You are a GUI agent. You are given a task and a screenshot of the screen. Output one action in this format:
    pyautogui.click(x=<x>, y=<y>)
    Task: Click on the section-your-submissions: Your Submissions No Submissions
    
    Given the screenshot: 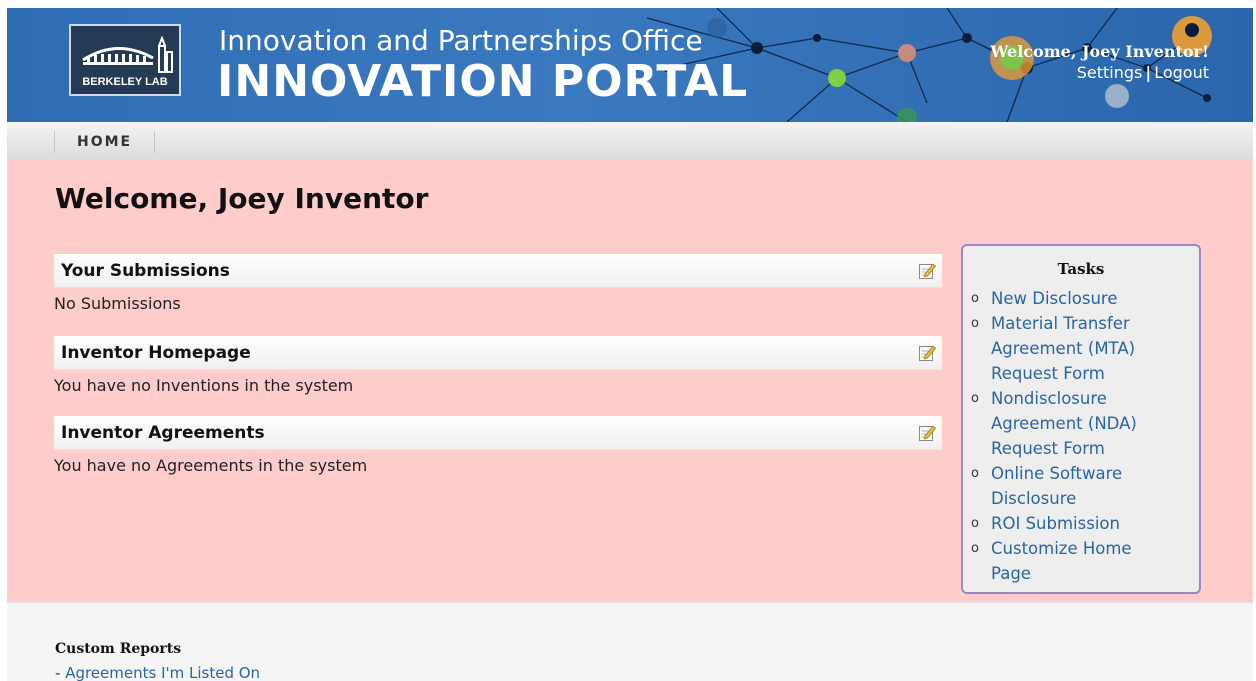 What is the action you would take?
    pyautogui.click(x=498, y=283)
    